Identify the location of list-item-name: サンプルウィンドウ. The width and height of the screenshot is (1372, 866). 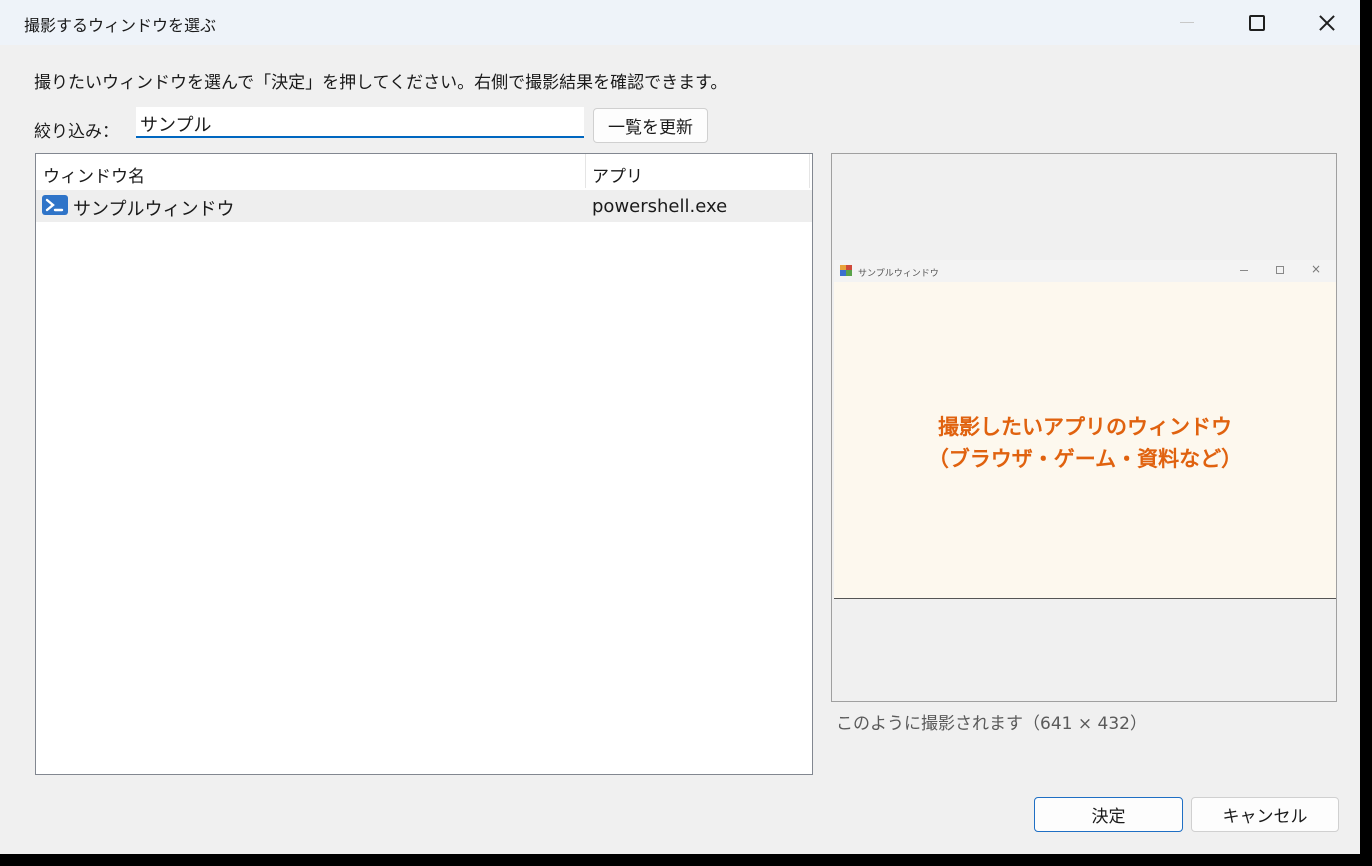
(154, 209).